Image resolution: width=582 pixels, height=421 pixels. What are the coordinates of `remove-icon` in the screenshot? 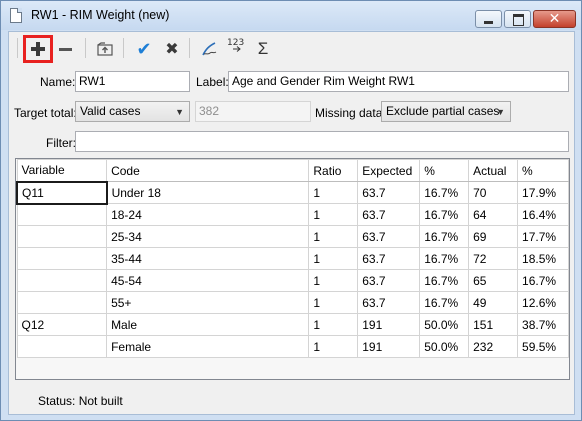 It's located at (65, 49).